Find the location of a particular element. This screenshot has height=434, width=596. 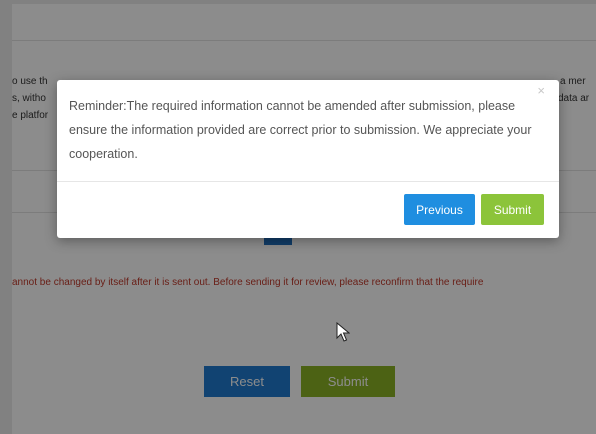

dialog-submit-button: Submit is located at coordinates (512, 209).